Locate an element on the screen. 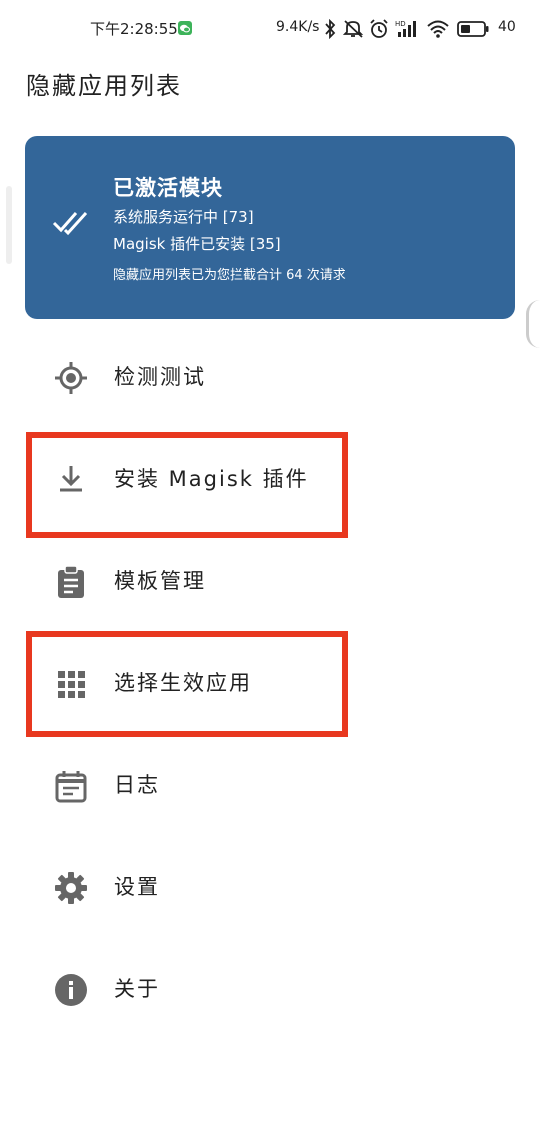 This screenshot has height=1128, width=540. menu-item-settings: 设置 is located at coordinates (270, 888).